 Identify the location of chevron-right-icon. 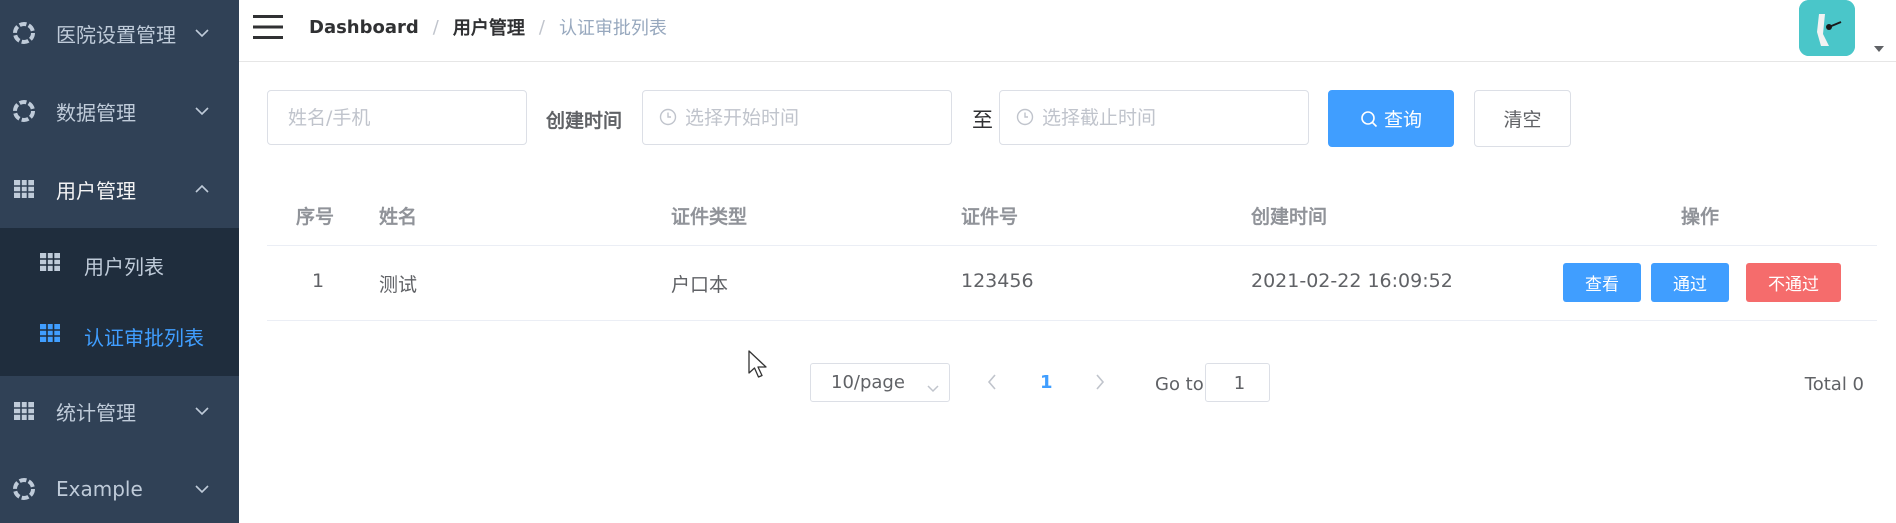
(1100, 382).